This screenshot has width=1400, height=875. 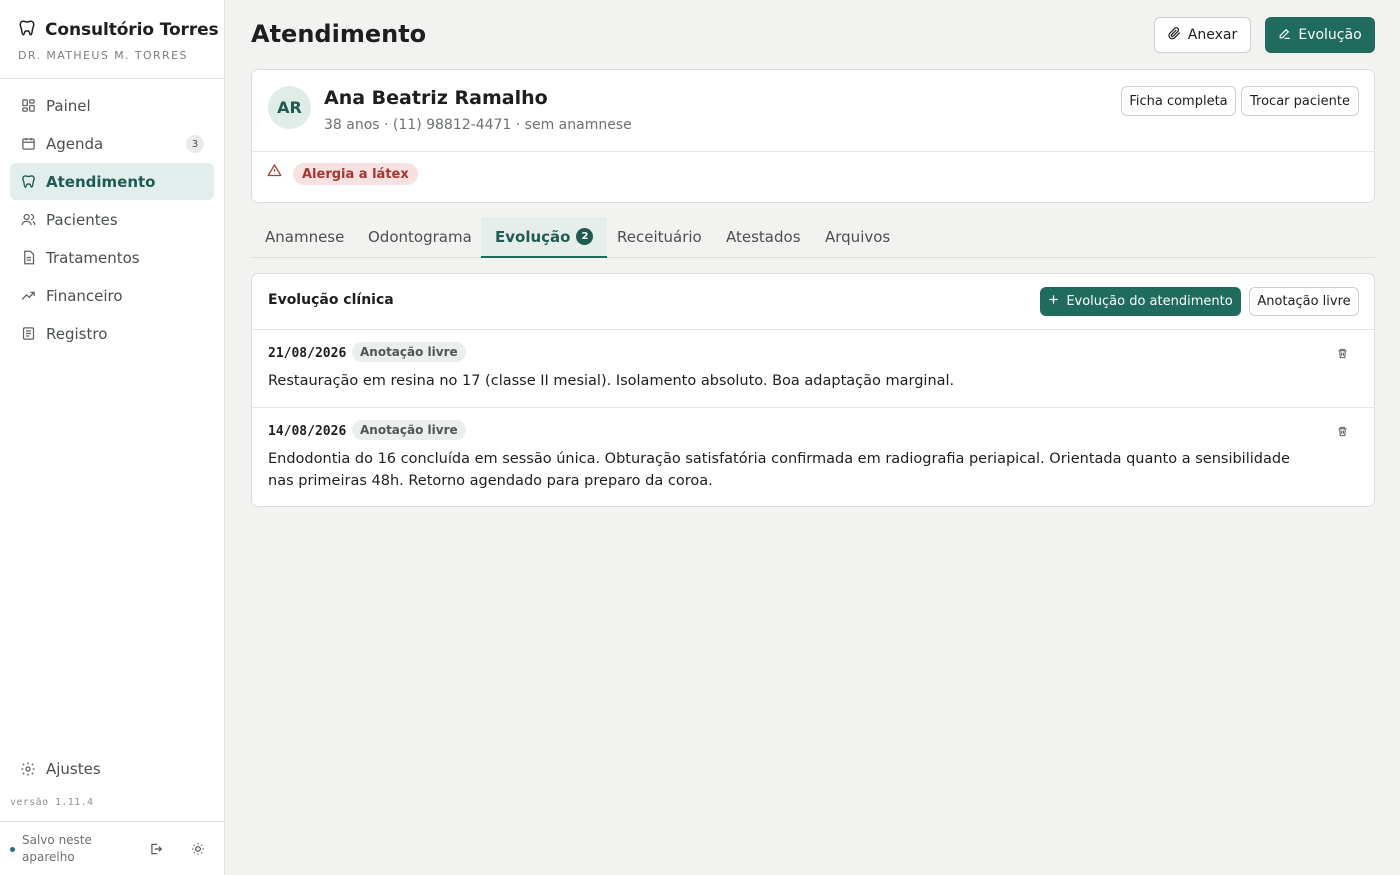 What do you see at coordinates (1304, 301) in the screenshot?
I see `free-note-button: Anotação livre` at bounding box center [1304, 301].